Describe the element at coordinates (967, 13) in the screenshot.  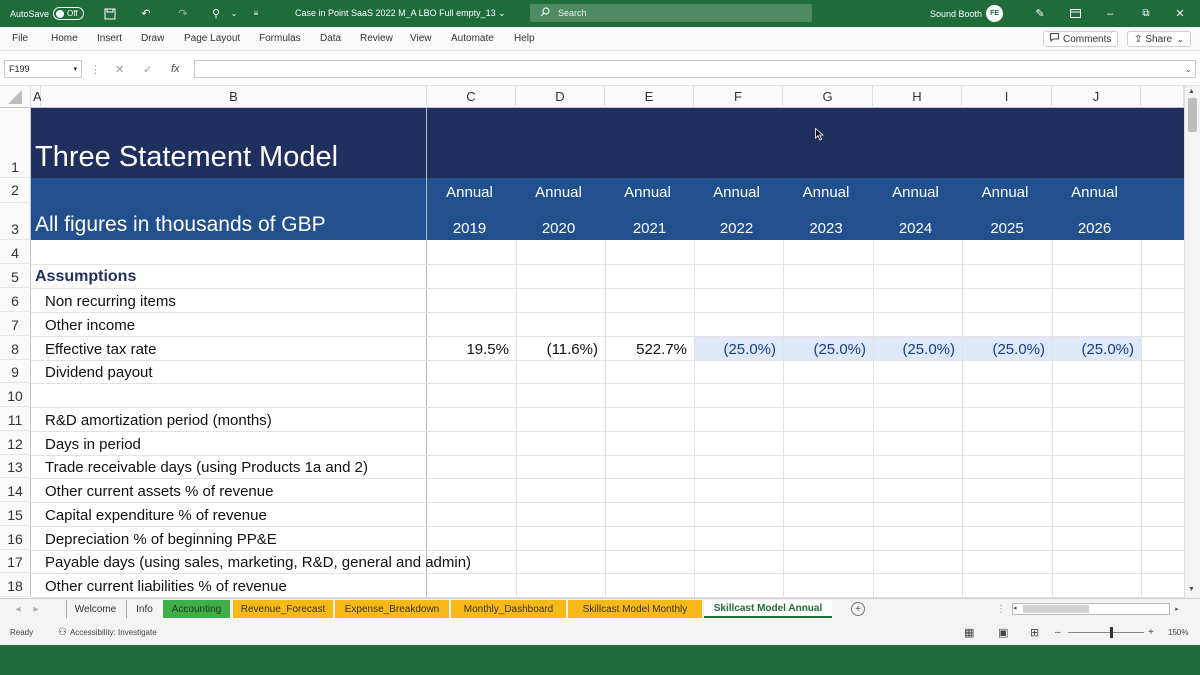
I see `user-account: Sound Booth FE` at that location.